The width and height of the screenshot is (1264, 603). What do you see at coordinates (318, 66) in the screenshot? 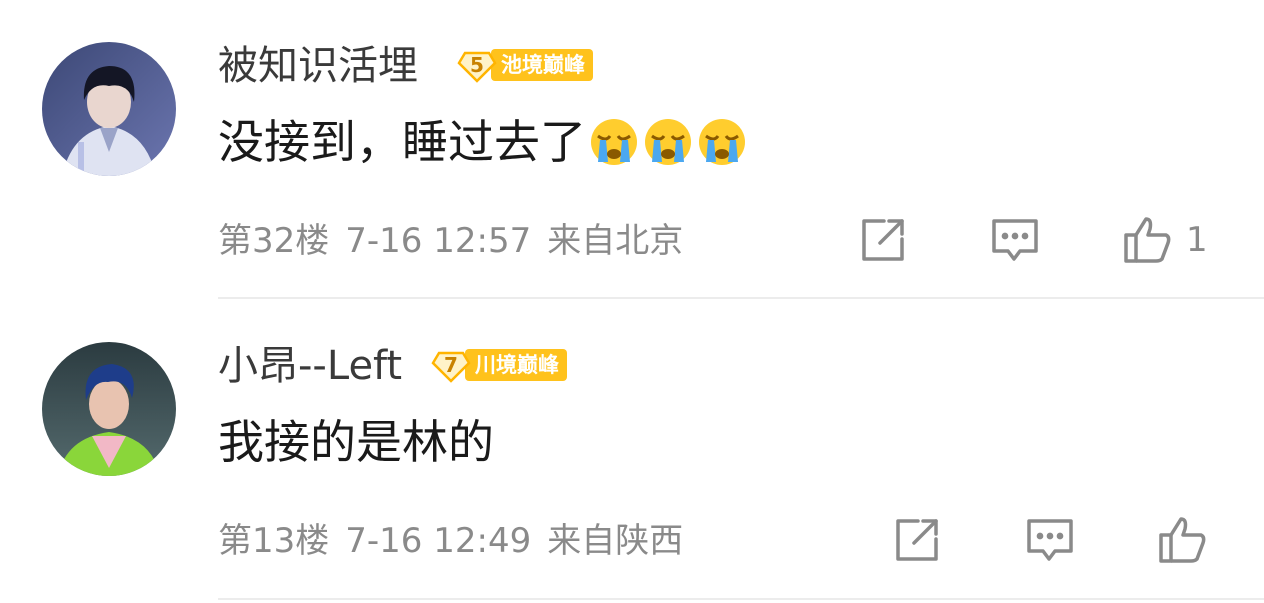
I see `username: 被知识活埋` at bounding box center [318, 66].